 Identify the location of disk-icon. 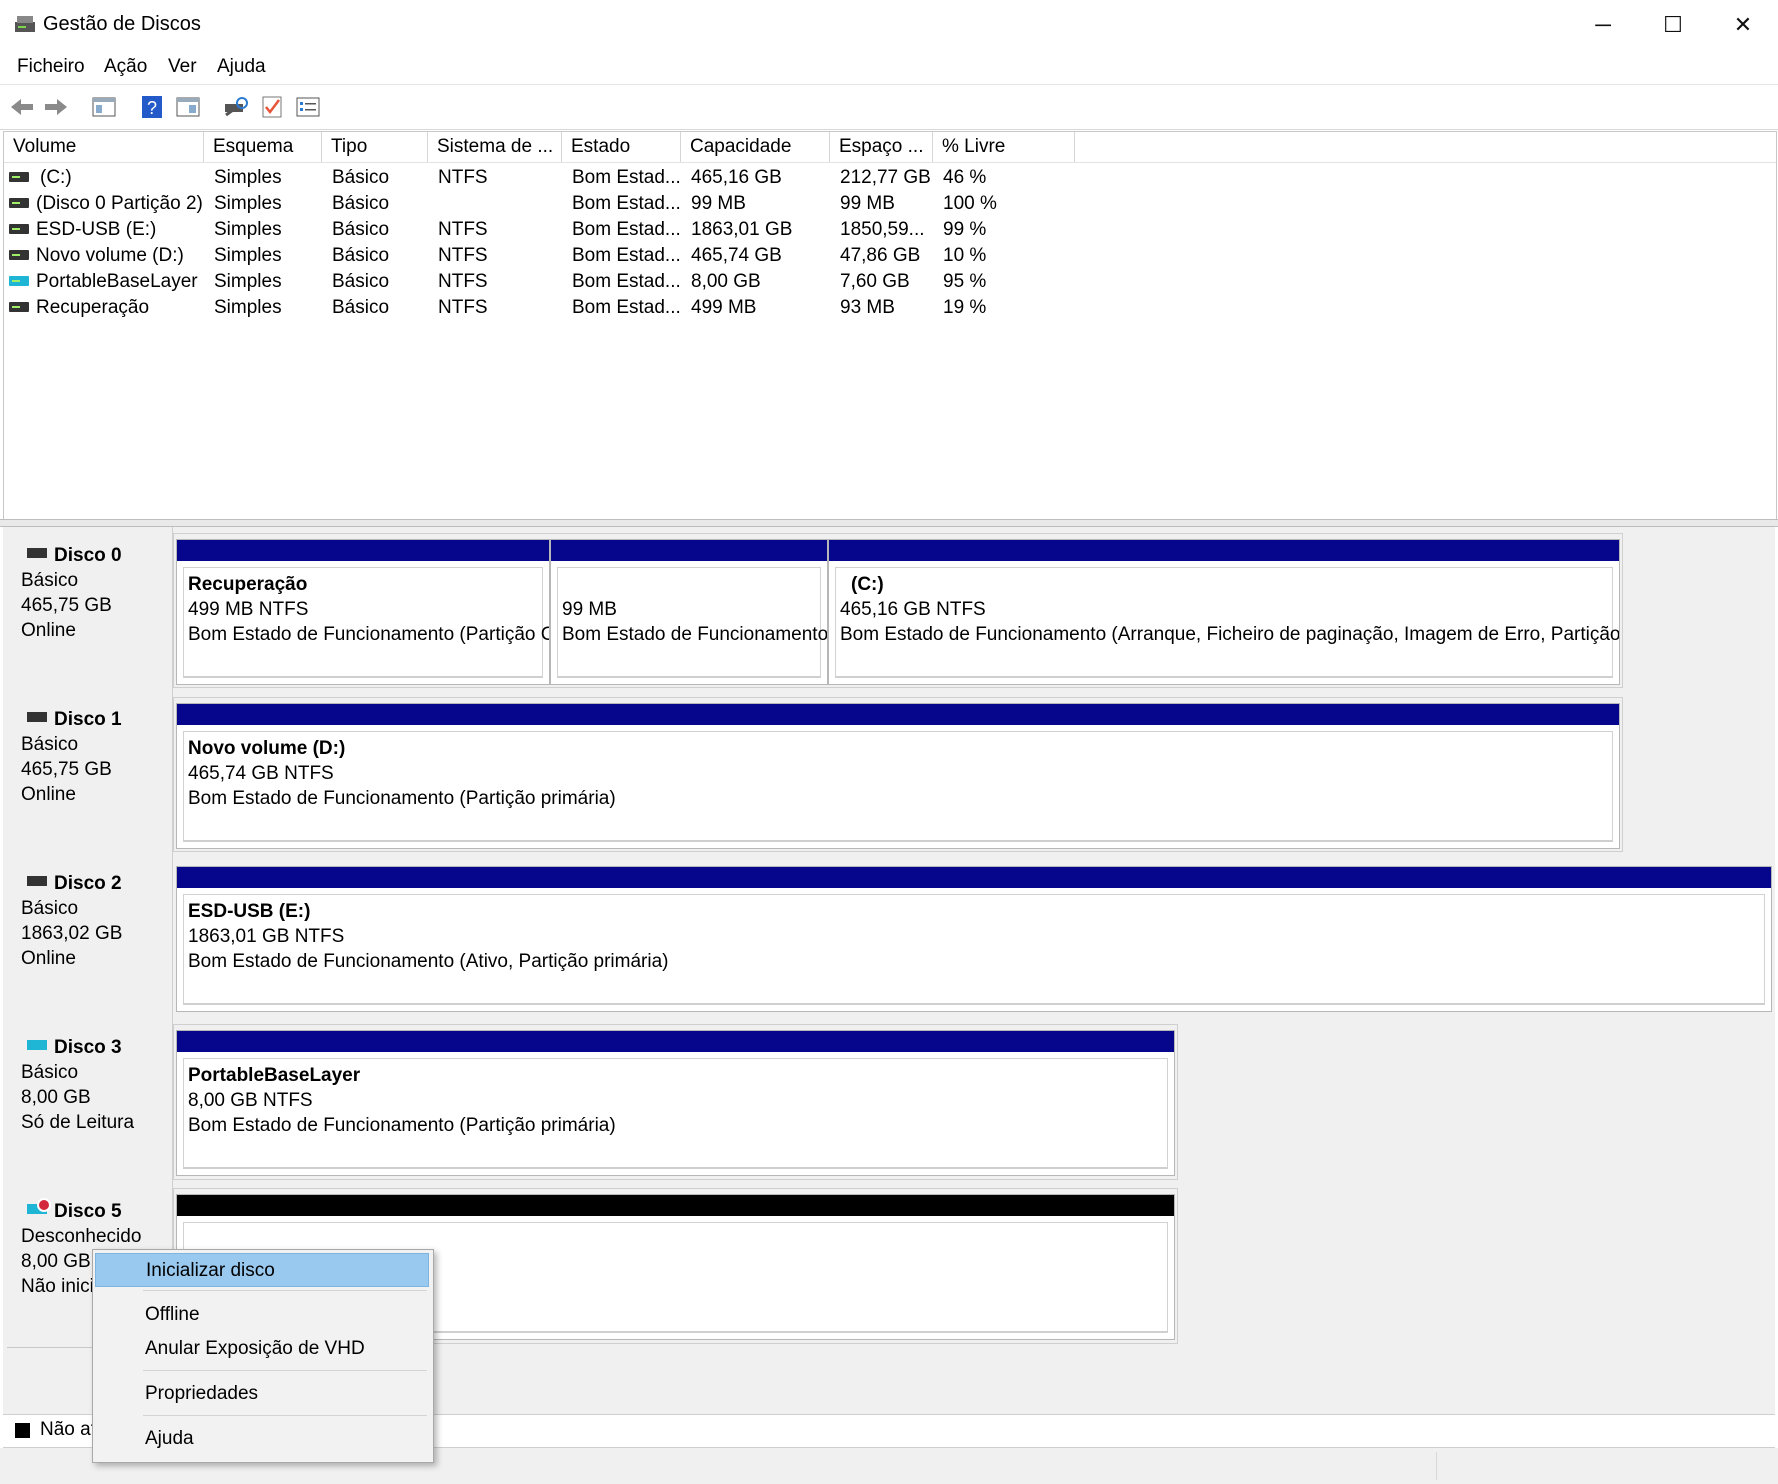
(37, 553).